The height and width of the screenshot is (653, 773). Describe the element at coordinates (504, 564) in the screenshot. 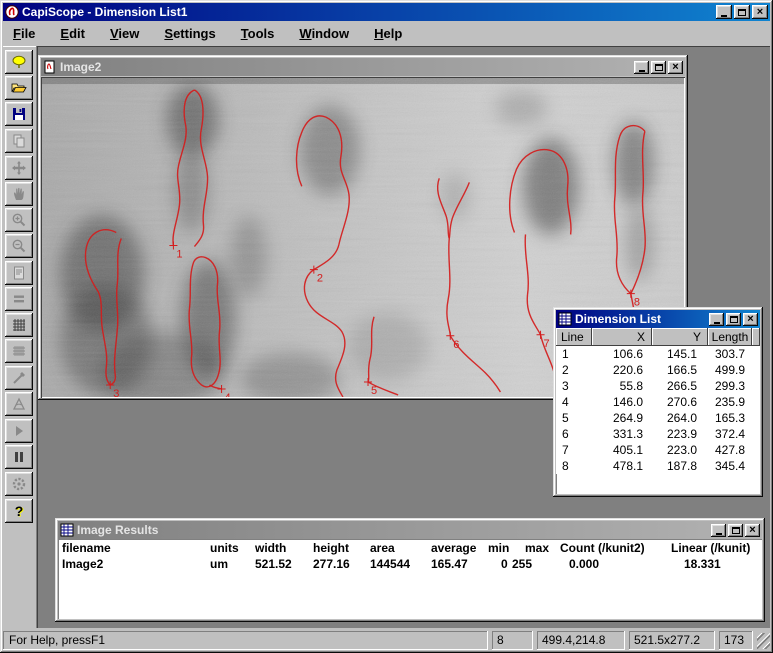

I see `results-value: 0` at that location.